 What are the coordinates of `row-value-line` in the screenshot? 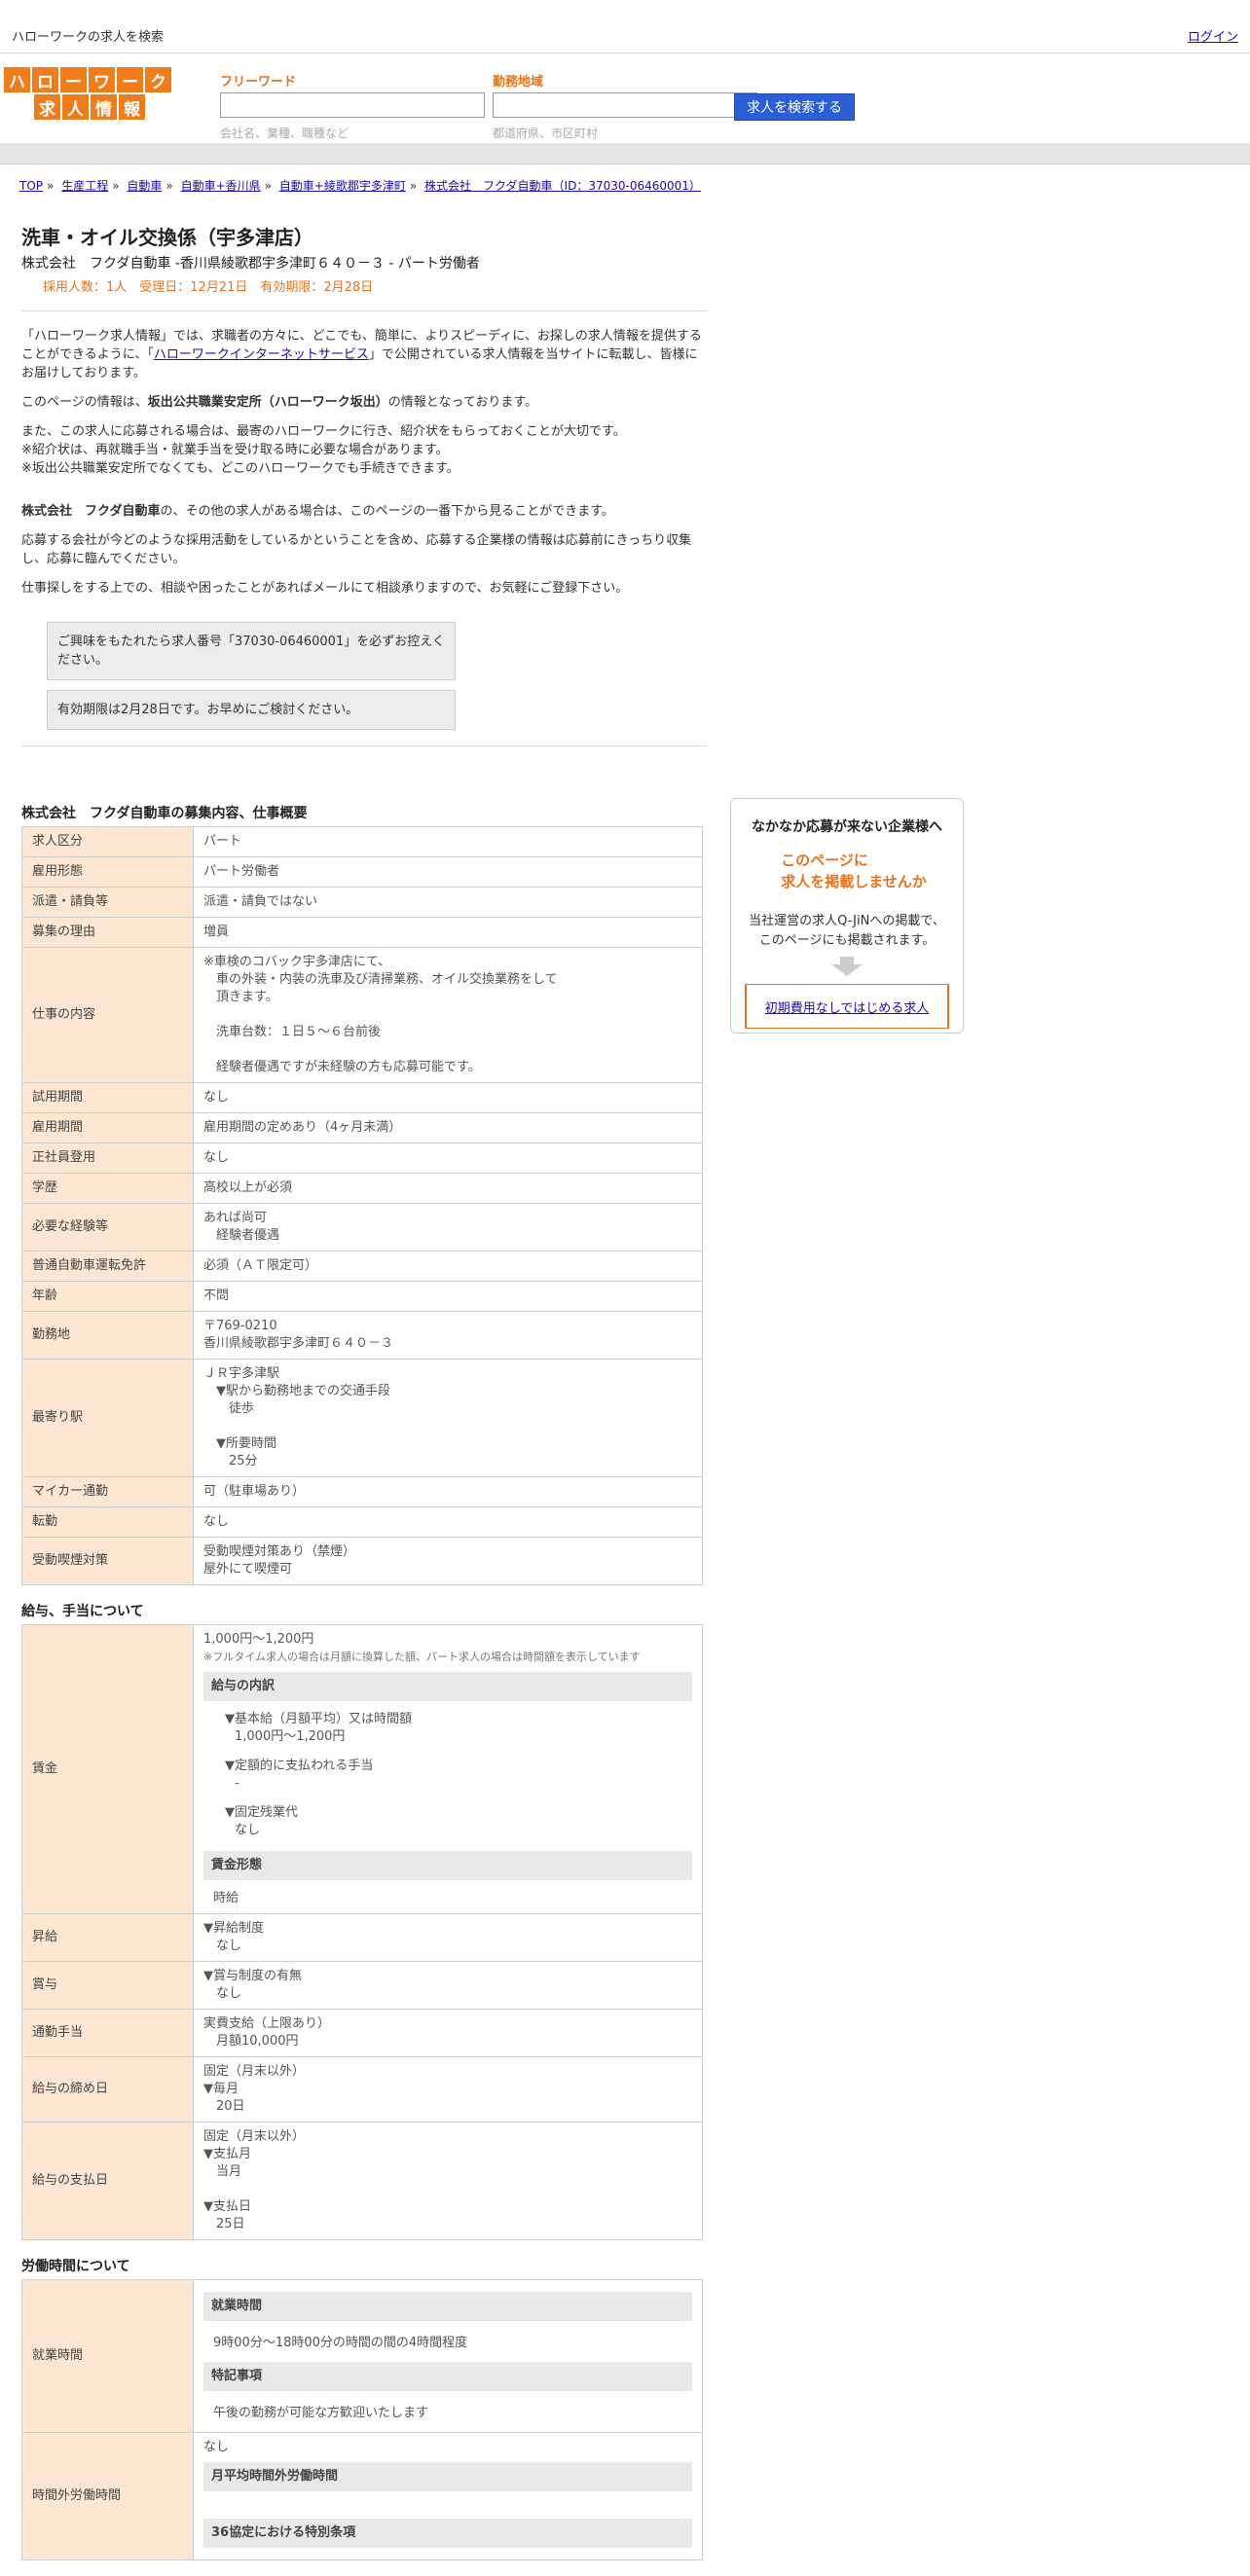 It's located at (447, 1426).